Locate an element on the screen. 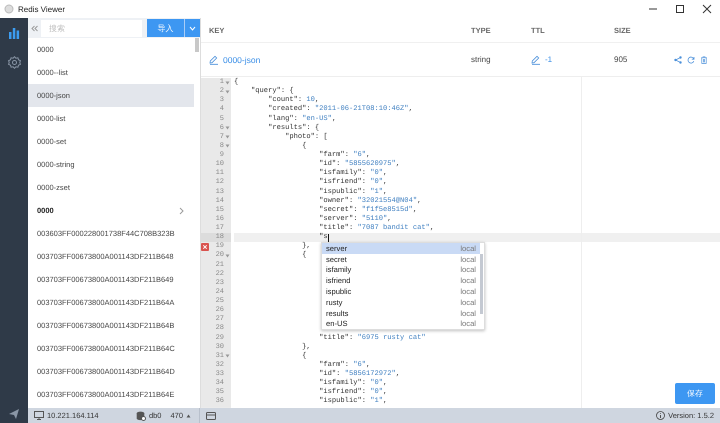  caret-up-icon is located at coordinates (188, 416).